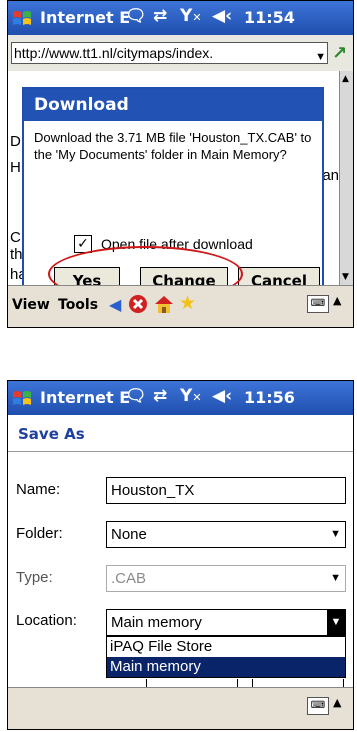  Describe the element at coordinates (129, 578) in the screenshot. I see `type-value: .CAB` at that location.